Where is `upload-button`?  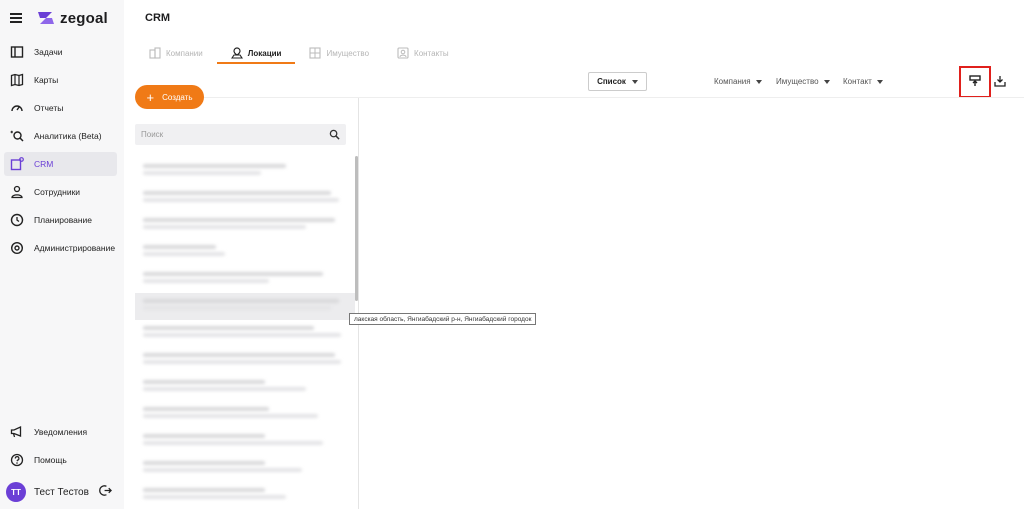
upload-button is located at coordinates (975, 81).